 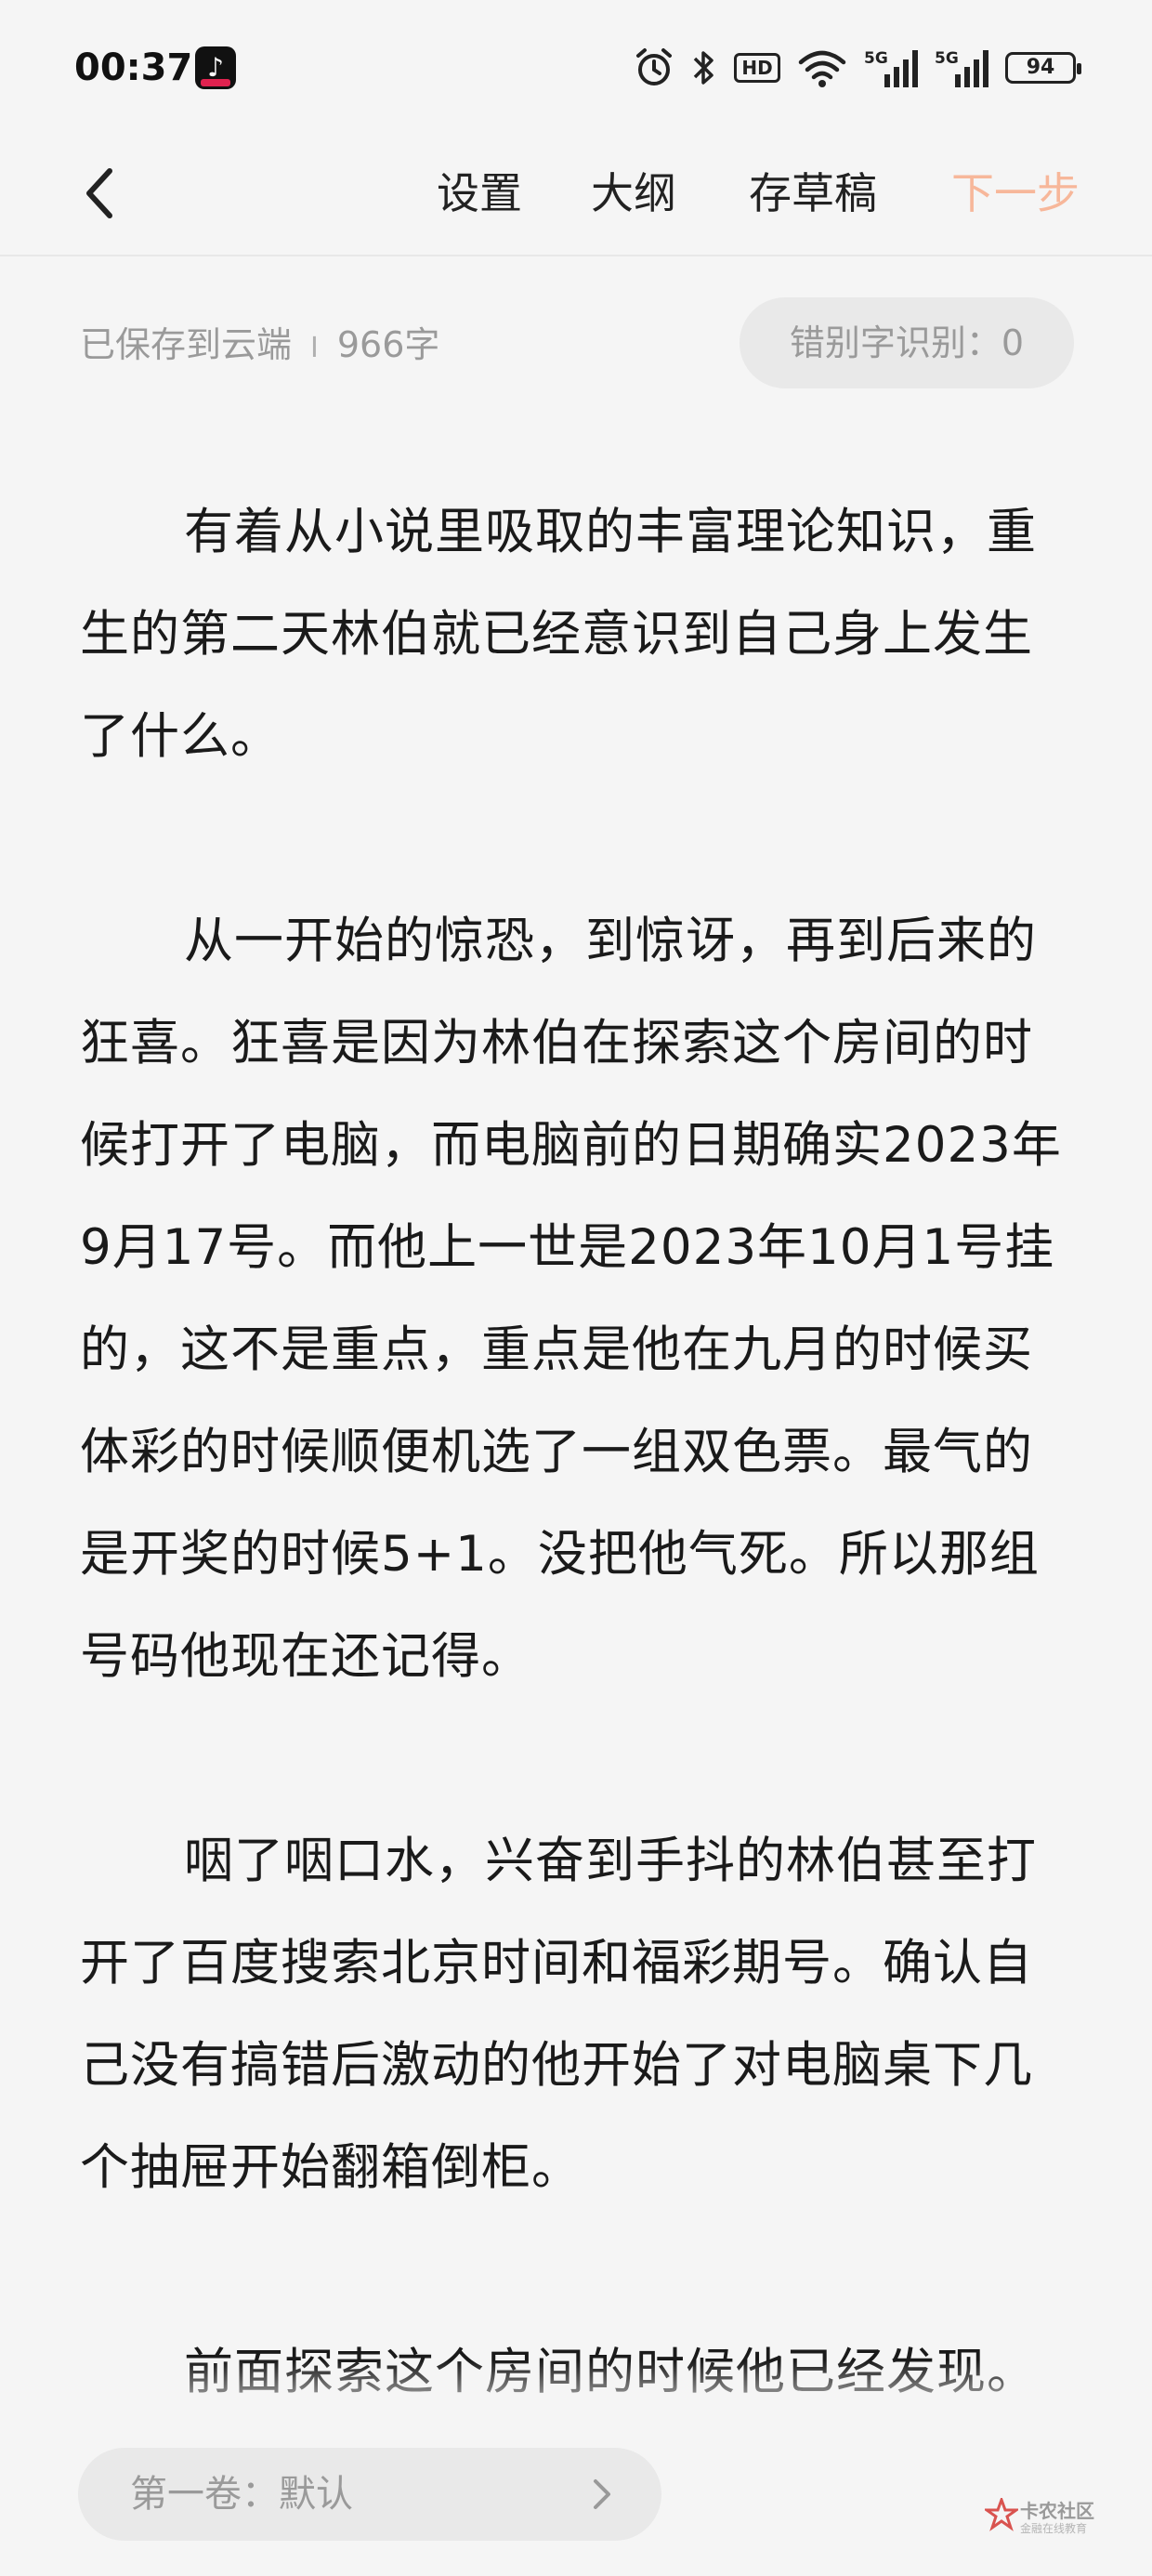 What do you see at coordinates (577, 634) in the screenshot?
I see `paragraph: 有着从小说里吸取的丰富理论知识，重生的第二天林伯就已经意识到自己身上发生了什么。` at bounding box center [577, 634].